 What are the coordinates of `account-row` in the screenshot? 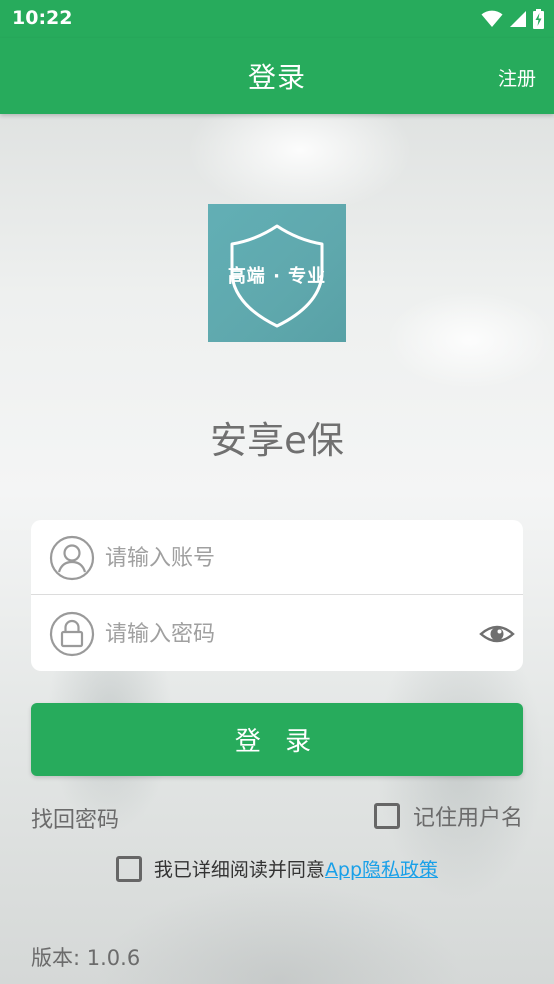 It's located at (277, 557).